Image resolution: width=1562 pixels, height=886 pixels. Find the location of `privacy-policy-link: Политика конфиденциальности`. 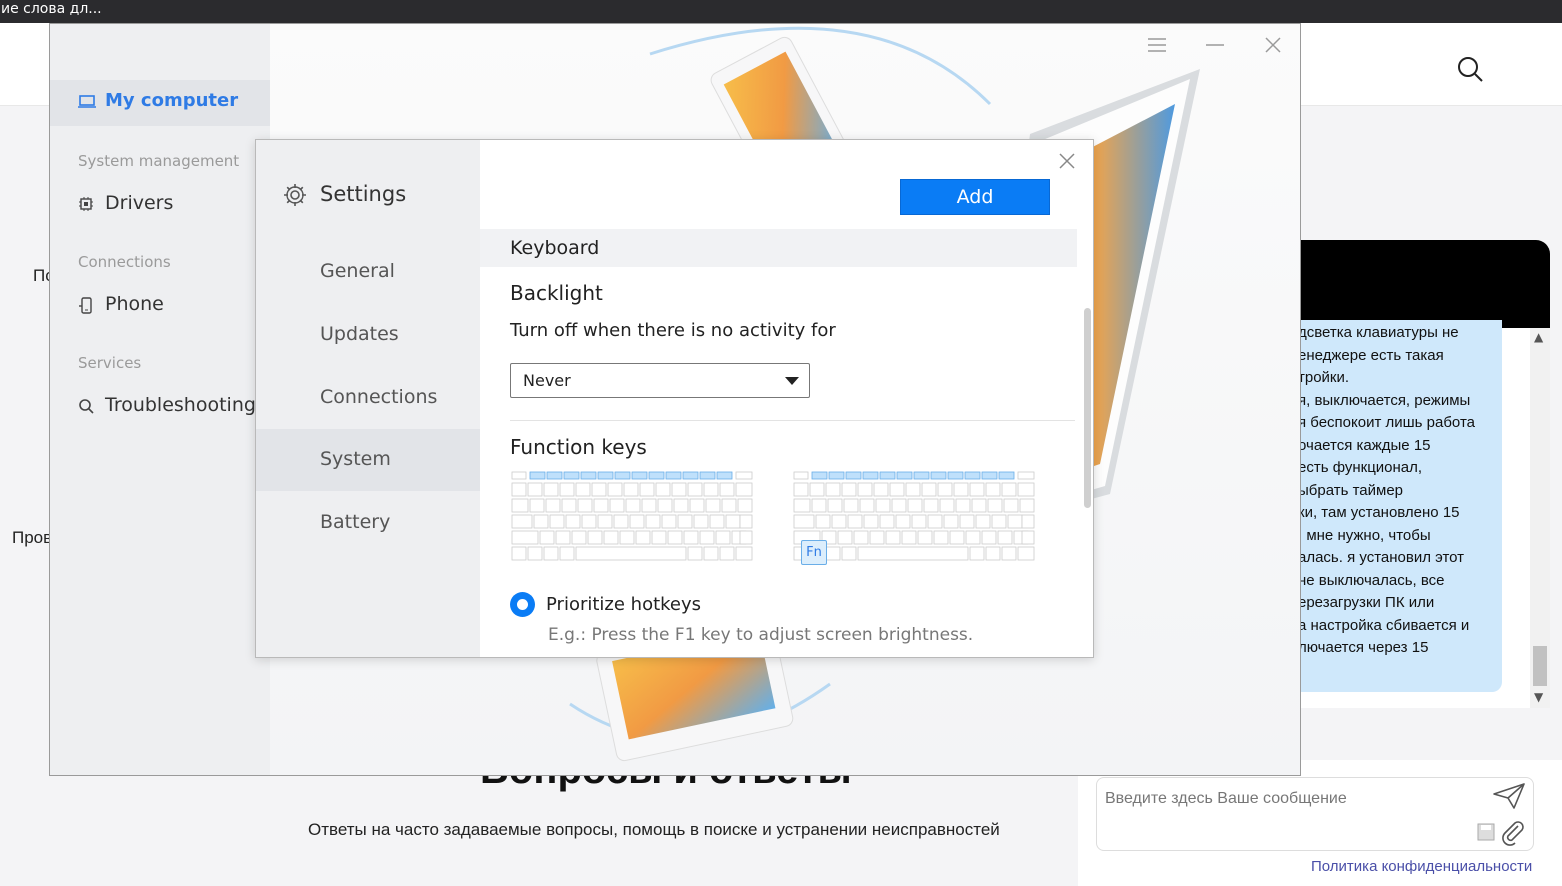

privacy-policy-link: Политика конфиденциальности is located at coordinates (1421, 866).